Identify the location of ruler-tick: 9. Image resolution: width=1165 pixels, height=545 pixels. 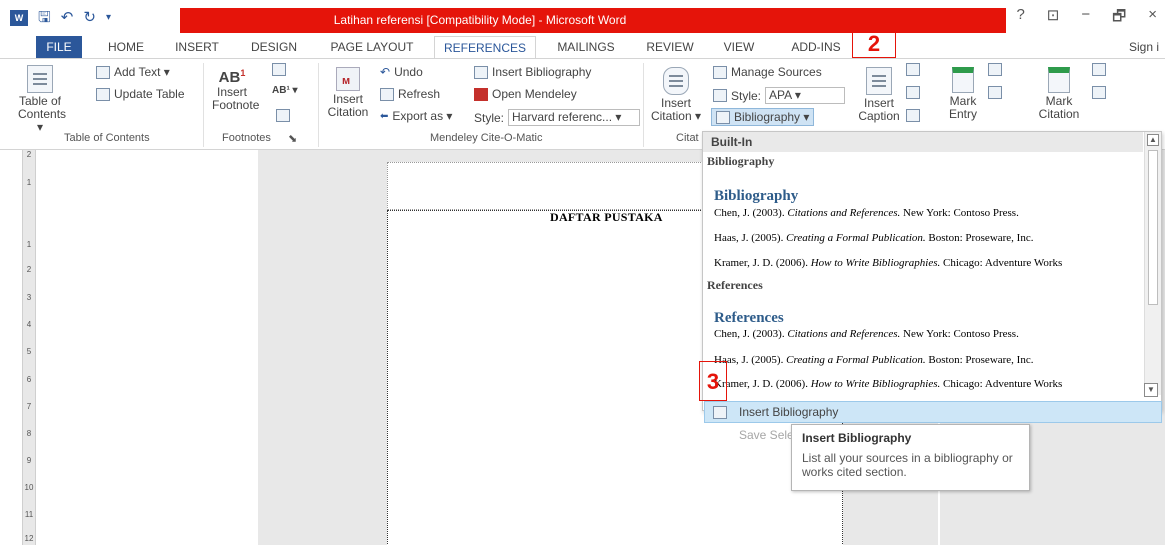
(29, 460).